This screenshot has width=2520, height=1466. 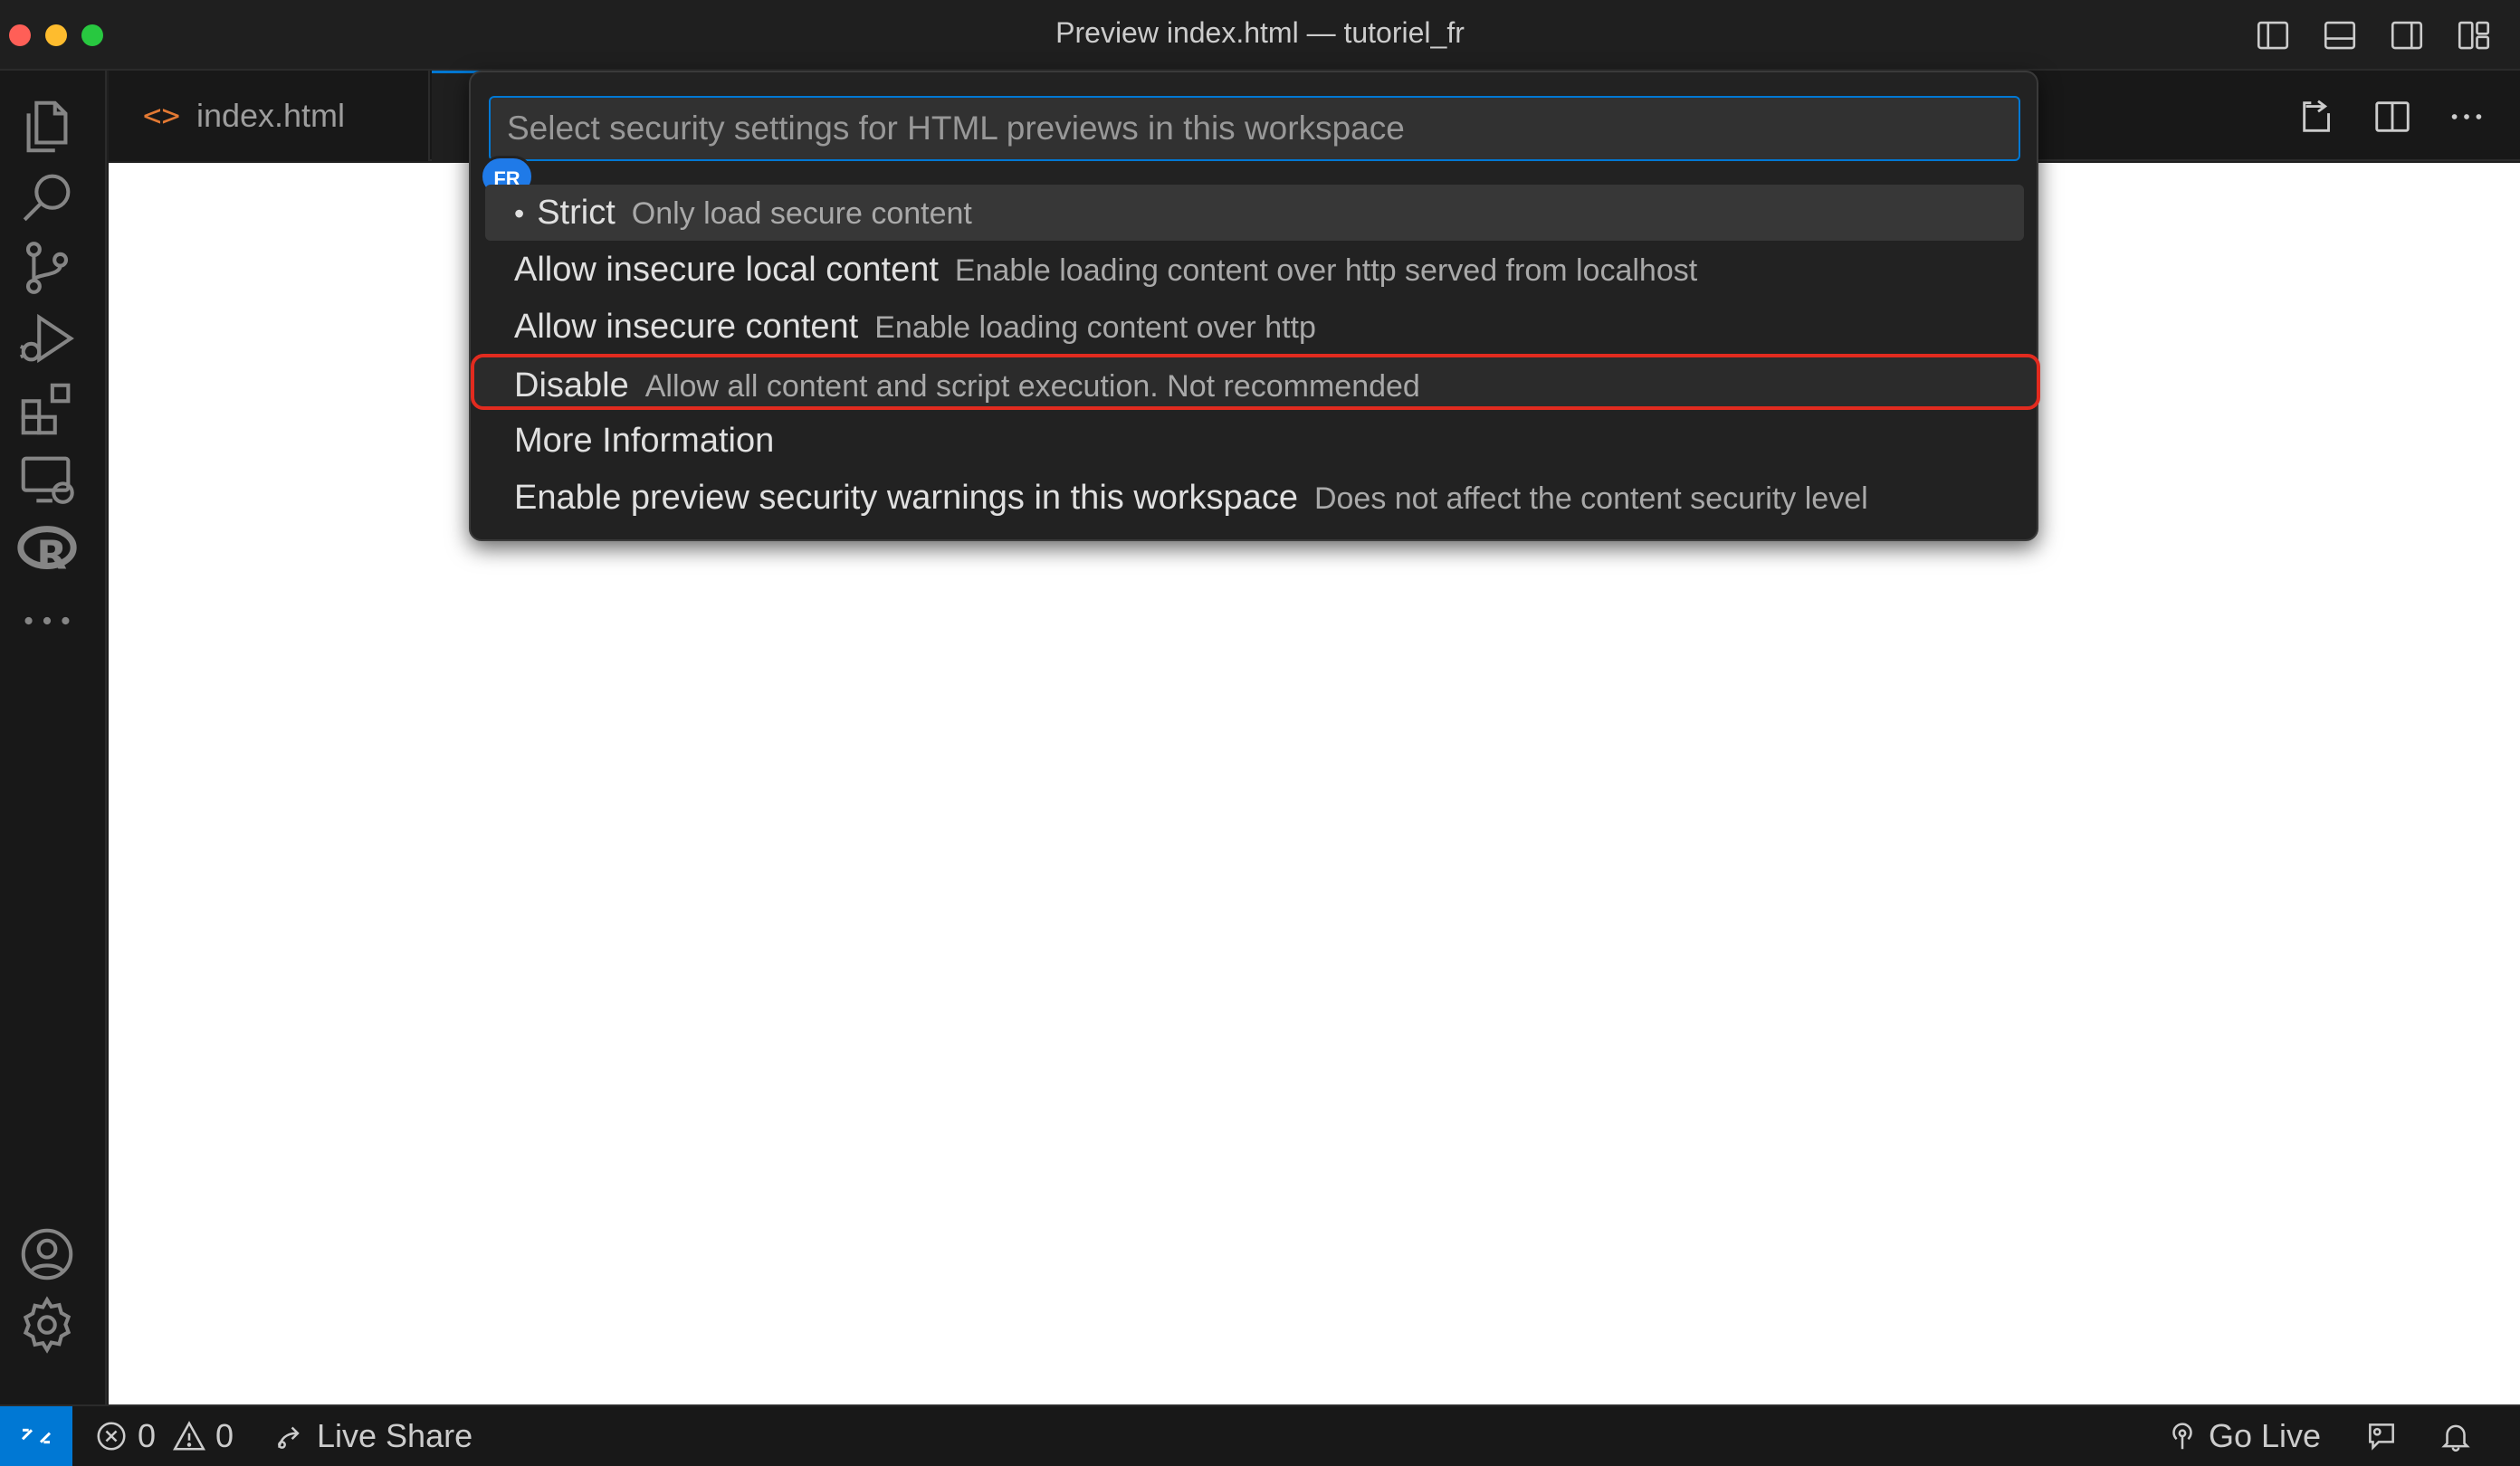 I want to click on layout-controls, so click(x=2373, y=35).